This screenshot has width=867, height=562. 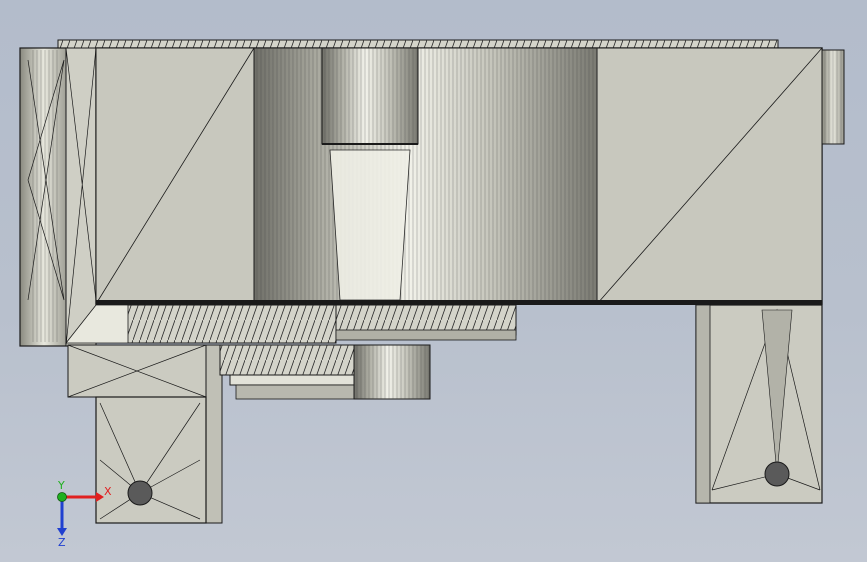 What do you see at coordinates (62, 532) in the screenshot?
I see `z-arrow-head` at bounding box center [62, 532].